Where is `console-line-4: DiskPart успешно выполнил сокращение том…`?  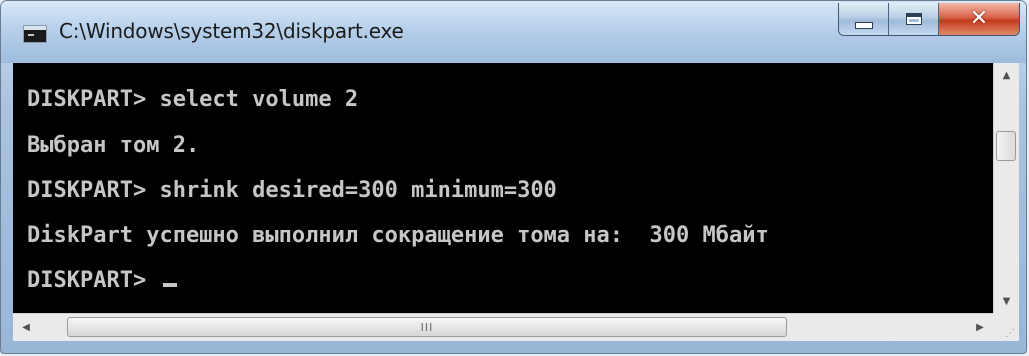 console-line-4: DiskPart успешно выполнил сокращение том… is located at coordinates (398, 235).